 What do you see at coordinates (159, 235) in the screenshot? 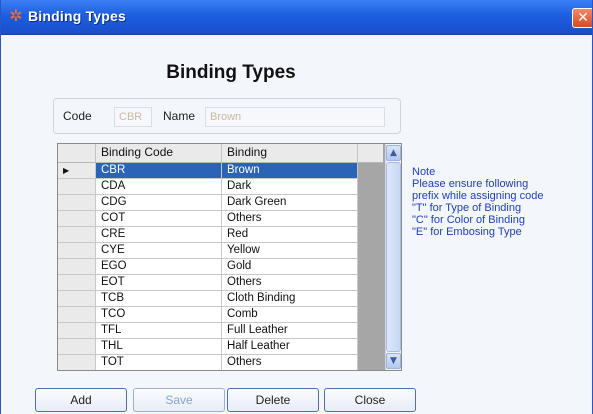
I see `cell-binding-code: CRE` at bounding box center [159, 235].